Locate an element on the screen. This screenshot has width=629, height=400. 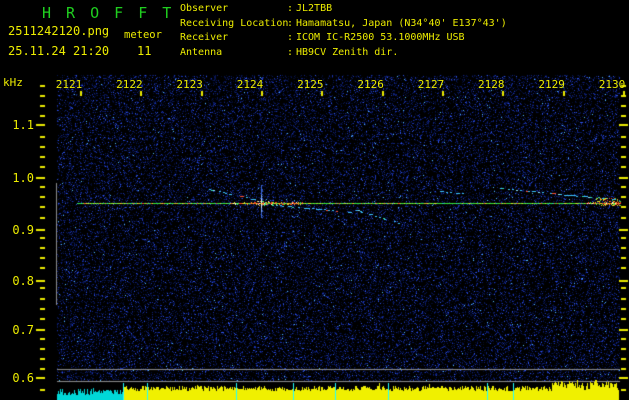
time-tick-label: 2124 is located at coordinates (250, 84).